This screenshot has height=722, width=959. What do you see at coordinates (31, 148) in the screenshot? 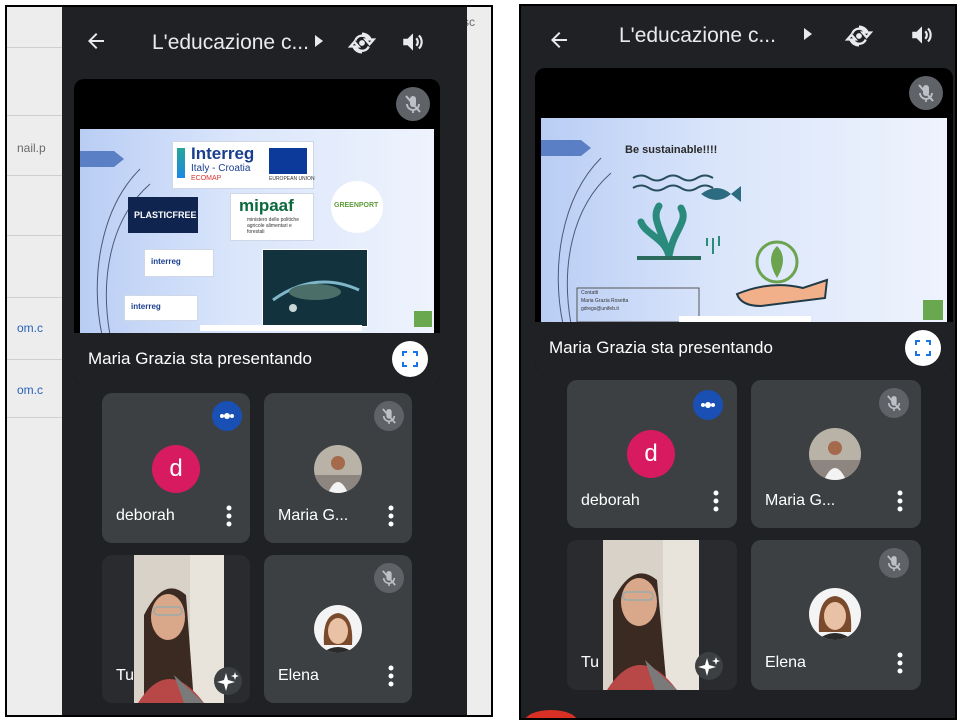
I see `background-text: nail.p` at bounding box center [31, 148].